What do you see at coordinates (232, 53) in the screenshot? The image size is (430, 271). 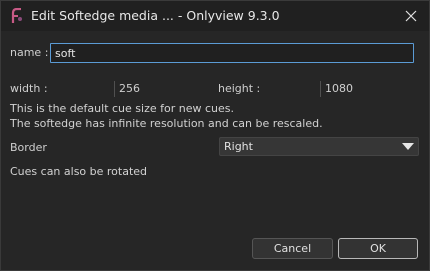 I see `name-input` at bounding box center [232, 53].